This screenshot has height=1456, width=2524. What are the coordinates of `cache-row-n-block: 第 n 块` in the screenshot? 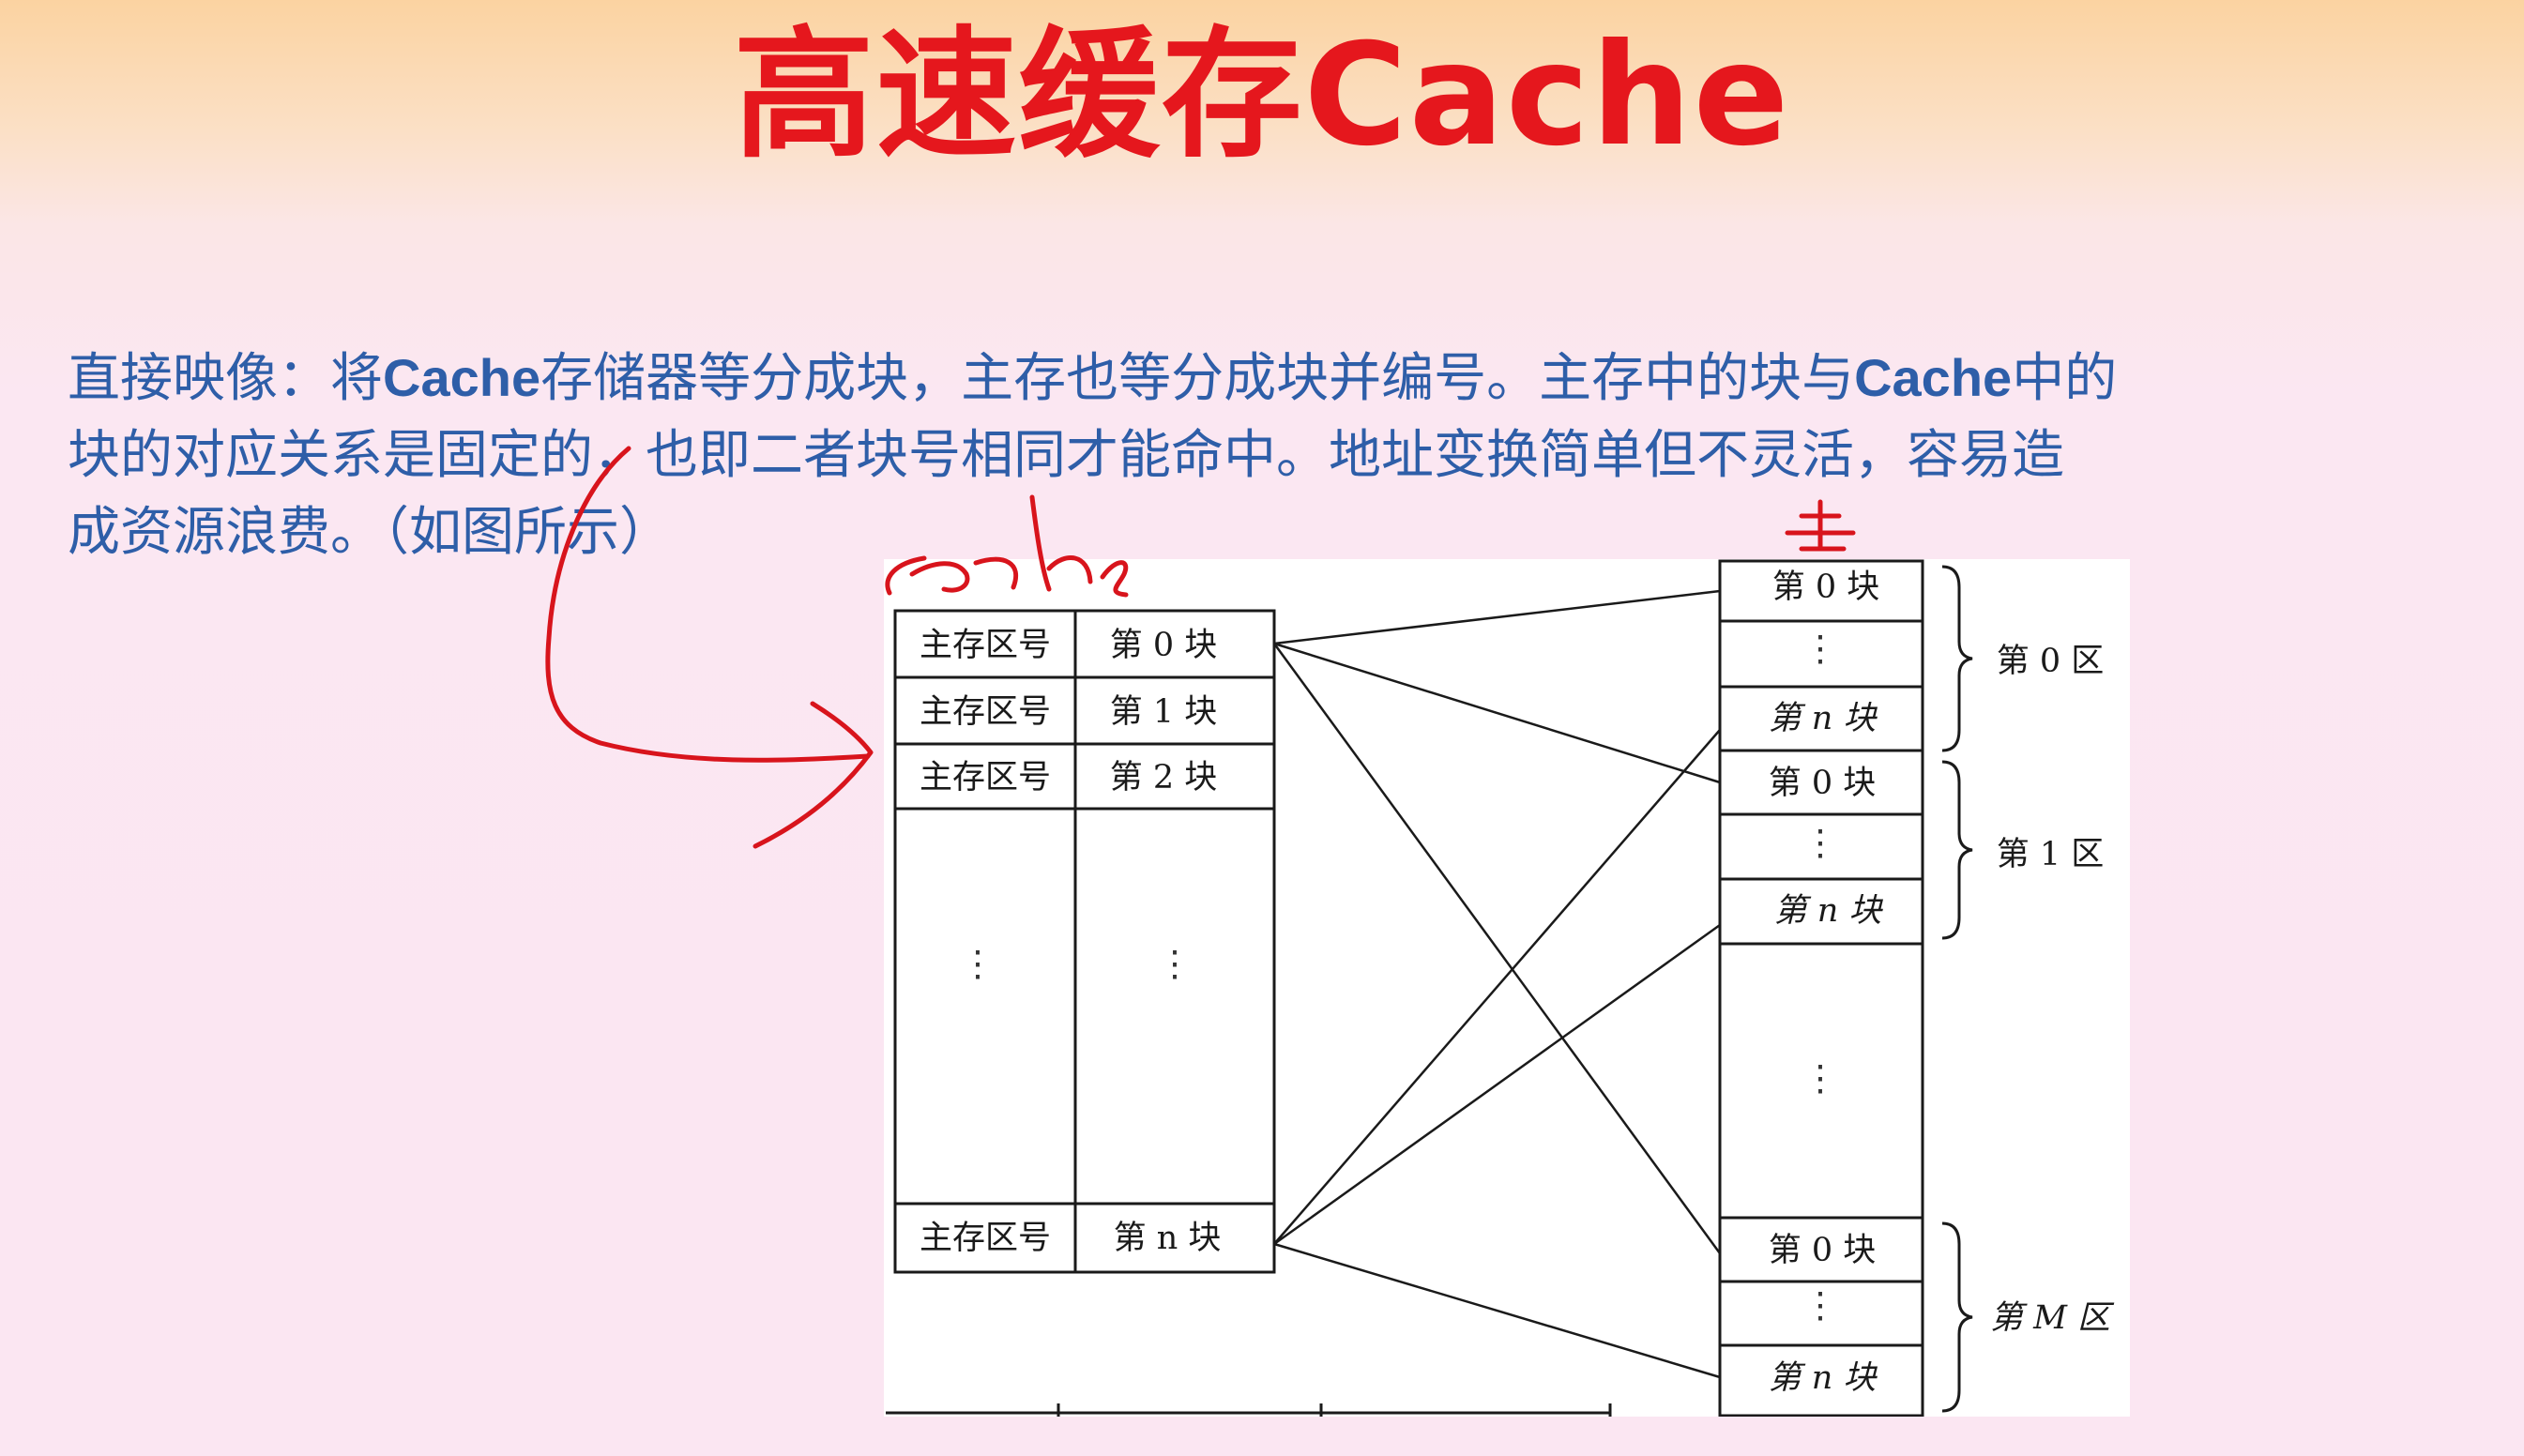 It's located at (1168, 1238).